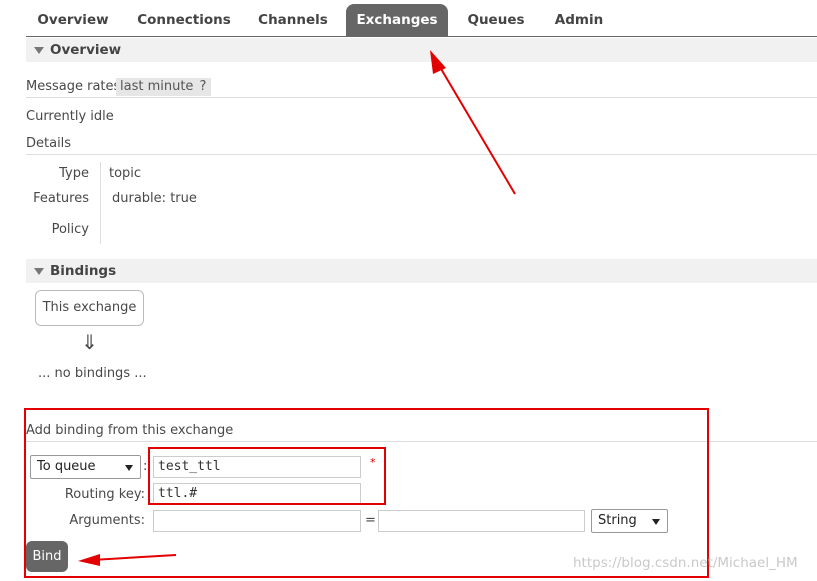  What do you see at coordinates (66, 466) in the screenshot?
I see `destination-type-value: To queue` at bounding box center [66, 466].